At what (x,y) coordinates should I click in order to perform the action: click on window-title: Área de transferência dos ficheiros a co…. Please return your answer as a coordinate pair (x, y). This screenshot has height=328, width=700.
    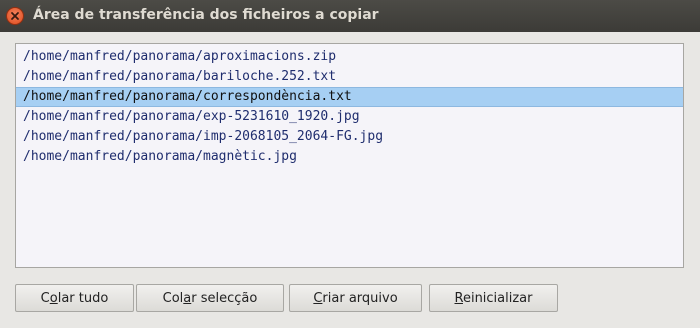
    Looking at the image, I should click on (206, 15).